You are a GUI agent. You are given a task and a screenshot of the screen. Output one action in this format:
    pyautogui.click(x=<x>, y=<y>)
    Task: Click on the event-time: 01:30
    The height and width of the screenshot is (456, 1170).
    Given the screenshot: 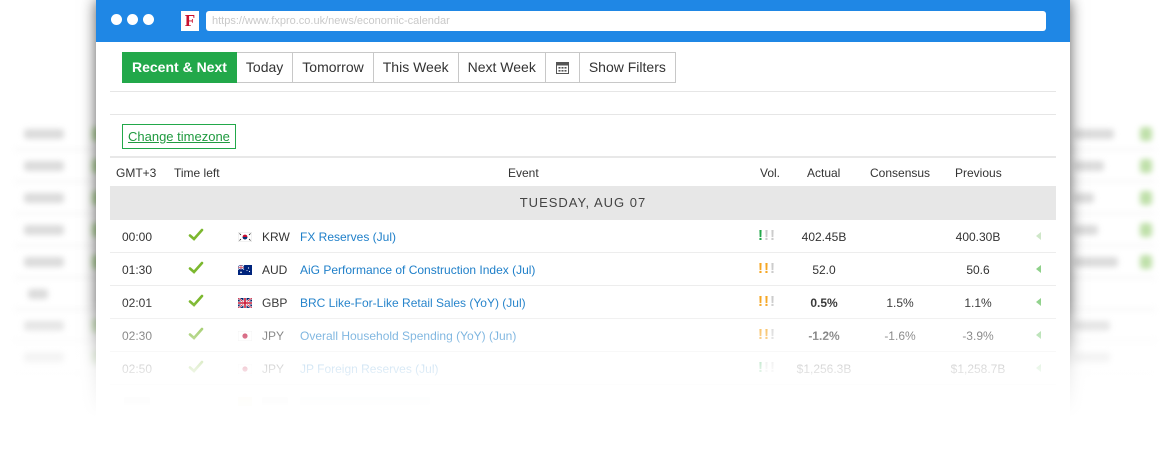 What is the action you would take?
    pyautogui.click(x=137, y=270)
    